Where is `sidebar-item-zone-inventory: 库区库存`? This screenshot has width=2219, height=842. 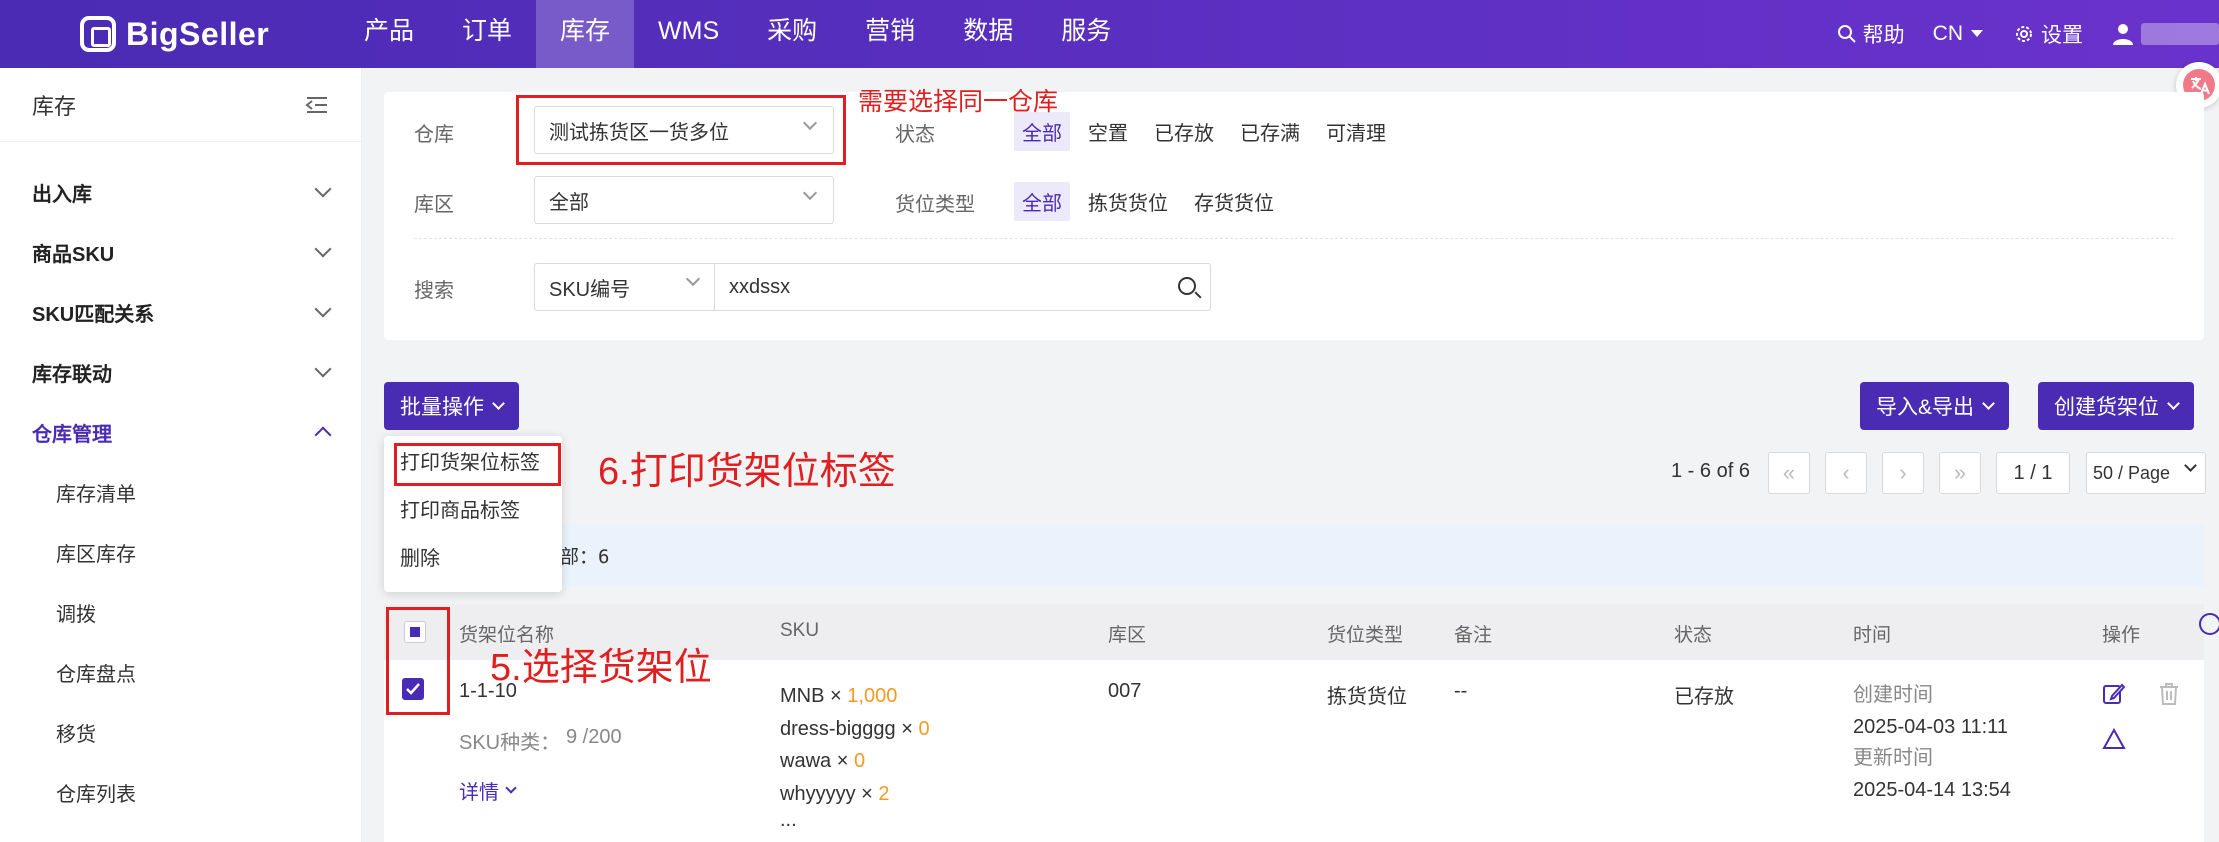
sidebar-item-zone-inventory: 库区库存 is located at coordinates (180, 552).